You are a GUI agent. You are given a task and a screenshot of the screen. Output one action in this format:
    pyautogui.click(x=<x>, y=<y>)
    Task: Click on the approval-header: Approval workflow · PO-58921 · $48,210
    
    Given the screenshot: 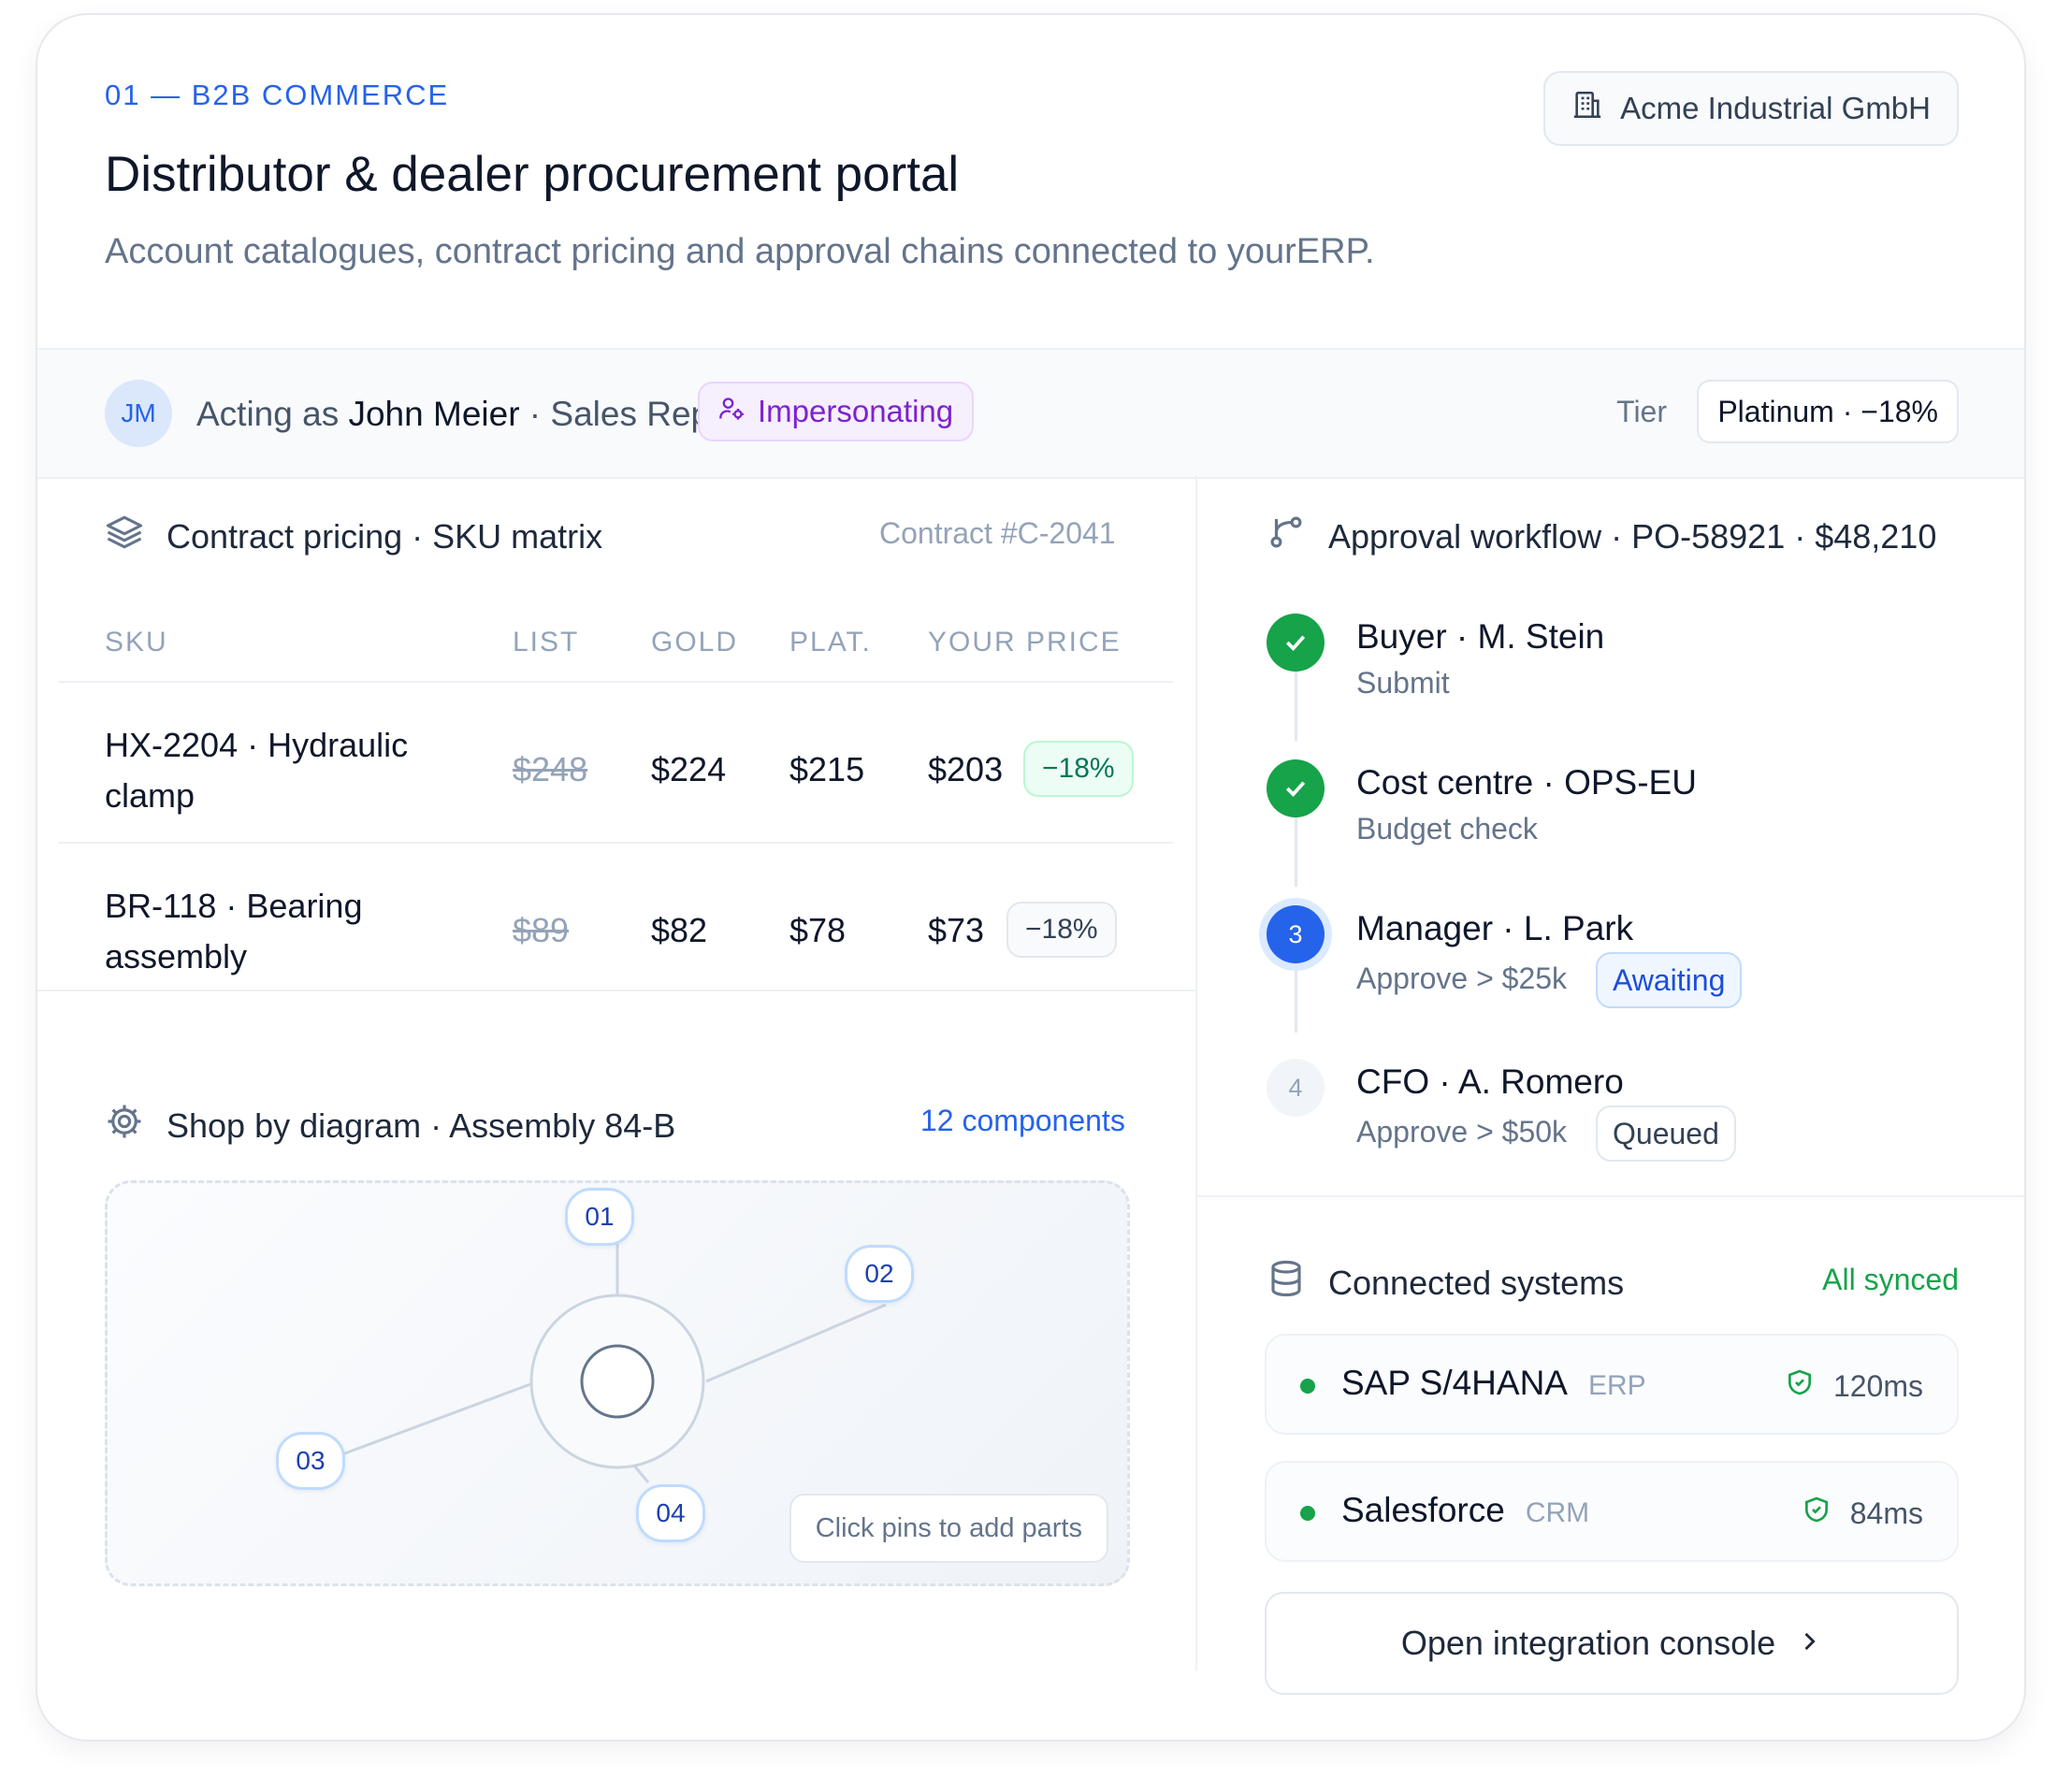 What is the action you would take?
    pyautogui.click(x=1601, y=536)
    